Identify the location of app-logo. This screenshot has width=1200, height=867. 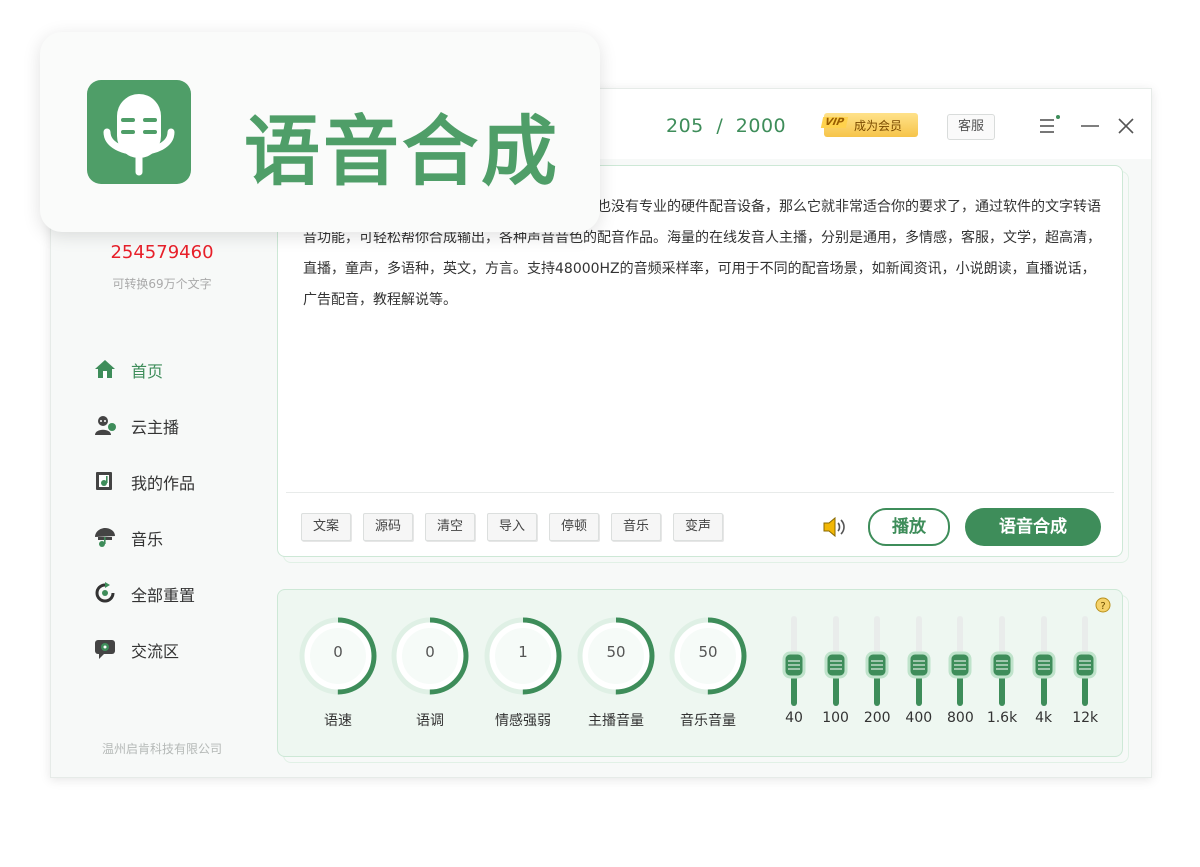
(139, 132).